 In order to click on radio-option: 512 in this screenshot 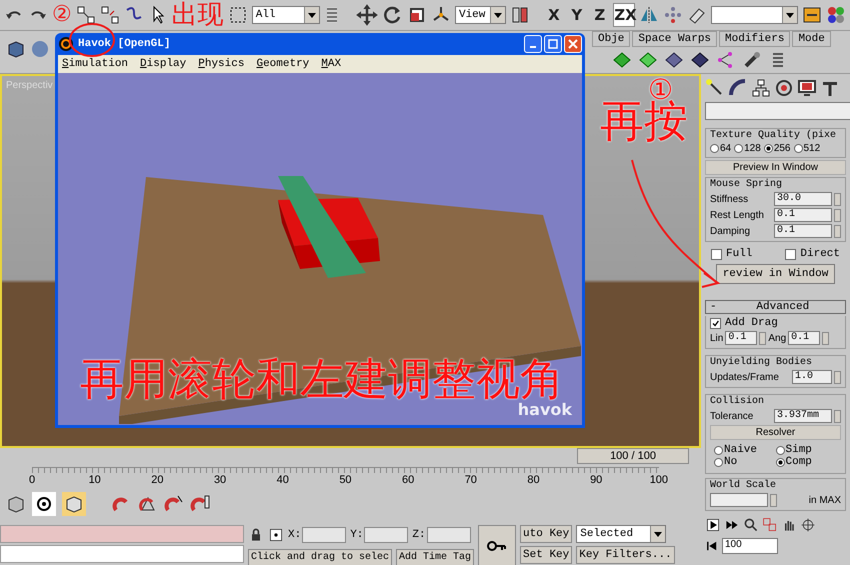, I will do `click(807, 148)`.